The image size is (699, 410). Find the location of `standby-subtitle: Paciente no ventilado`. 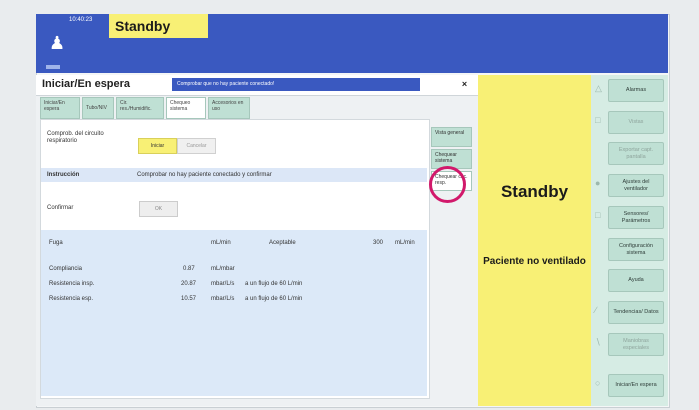

standby-subtitle: Paciente no ventilado is located at coordinates (534, 261).